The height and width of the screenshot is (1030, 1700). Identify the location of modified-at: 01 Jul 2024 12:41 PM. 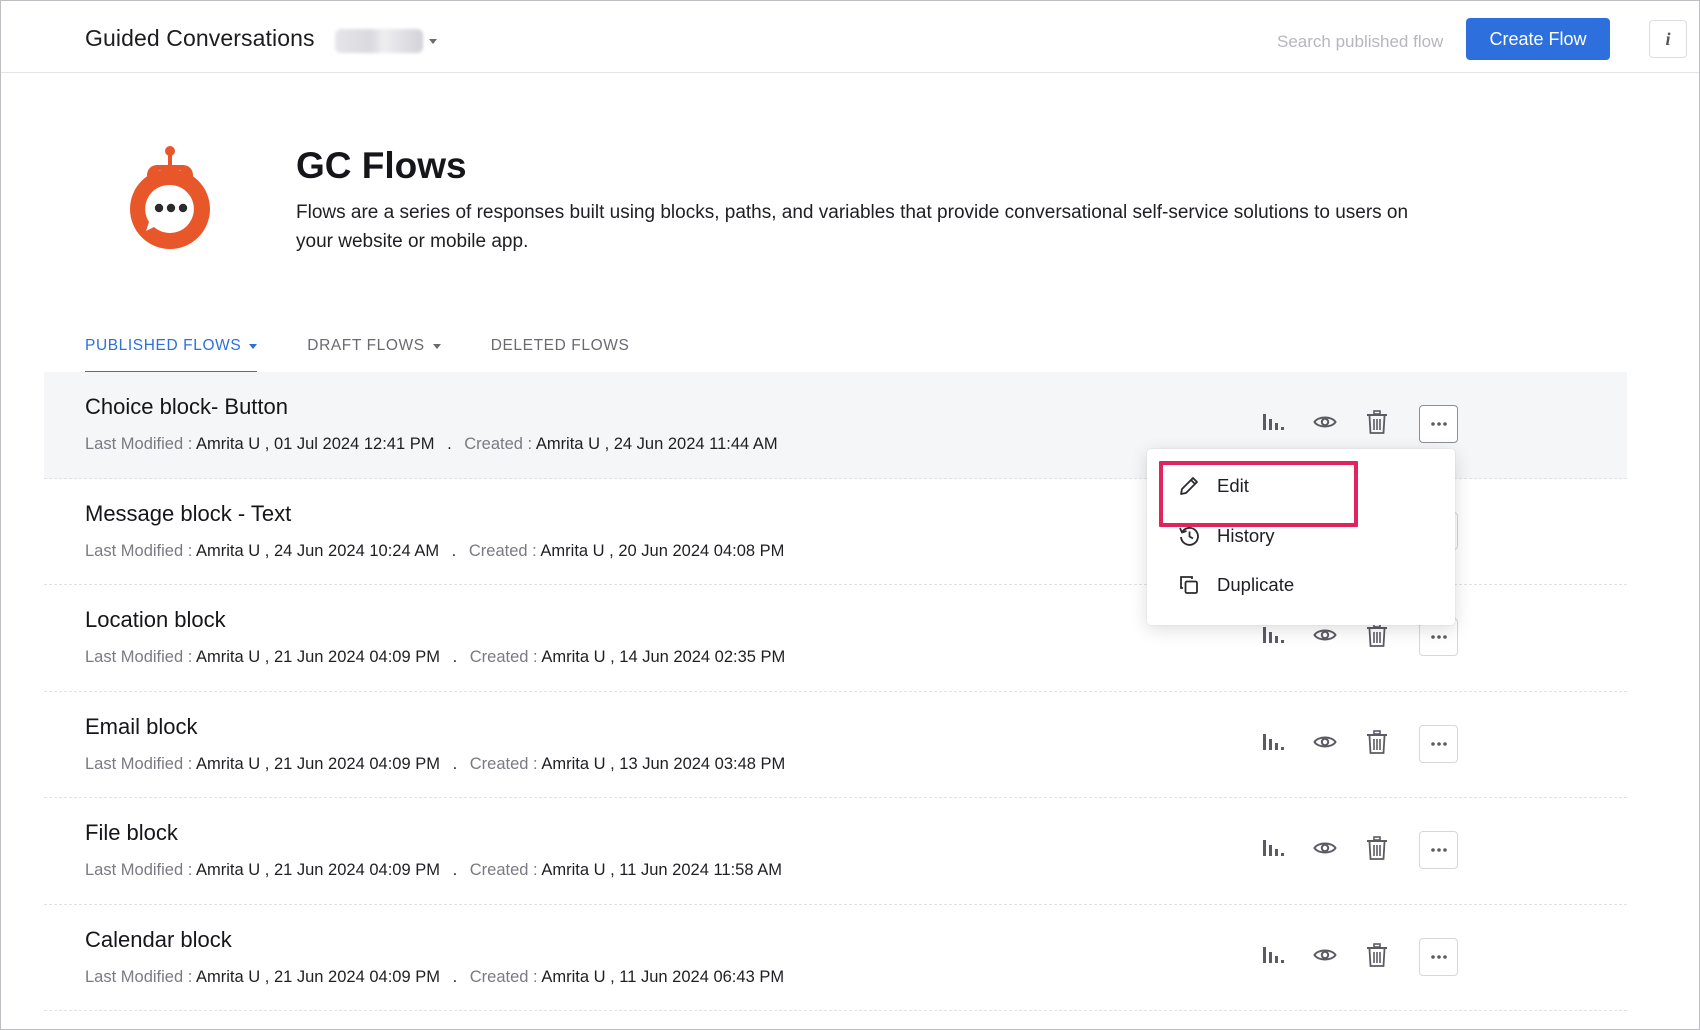
(354, 444).